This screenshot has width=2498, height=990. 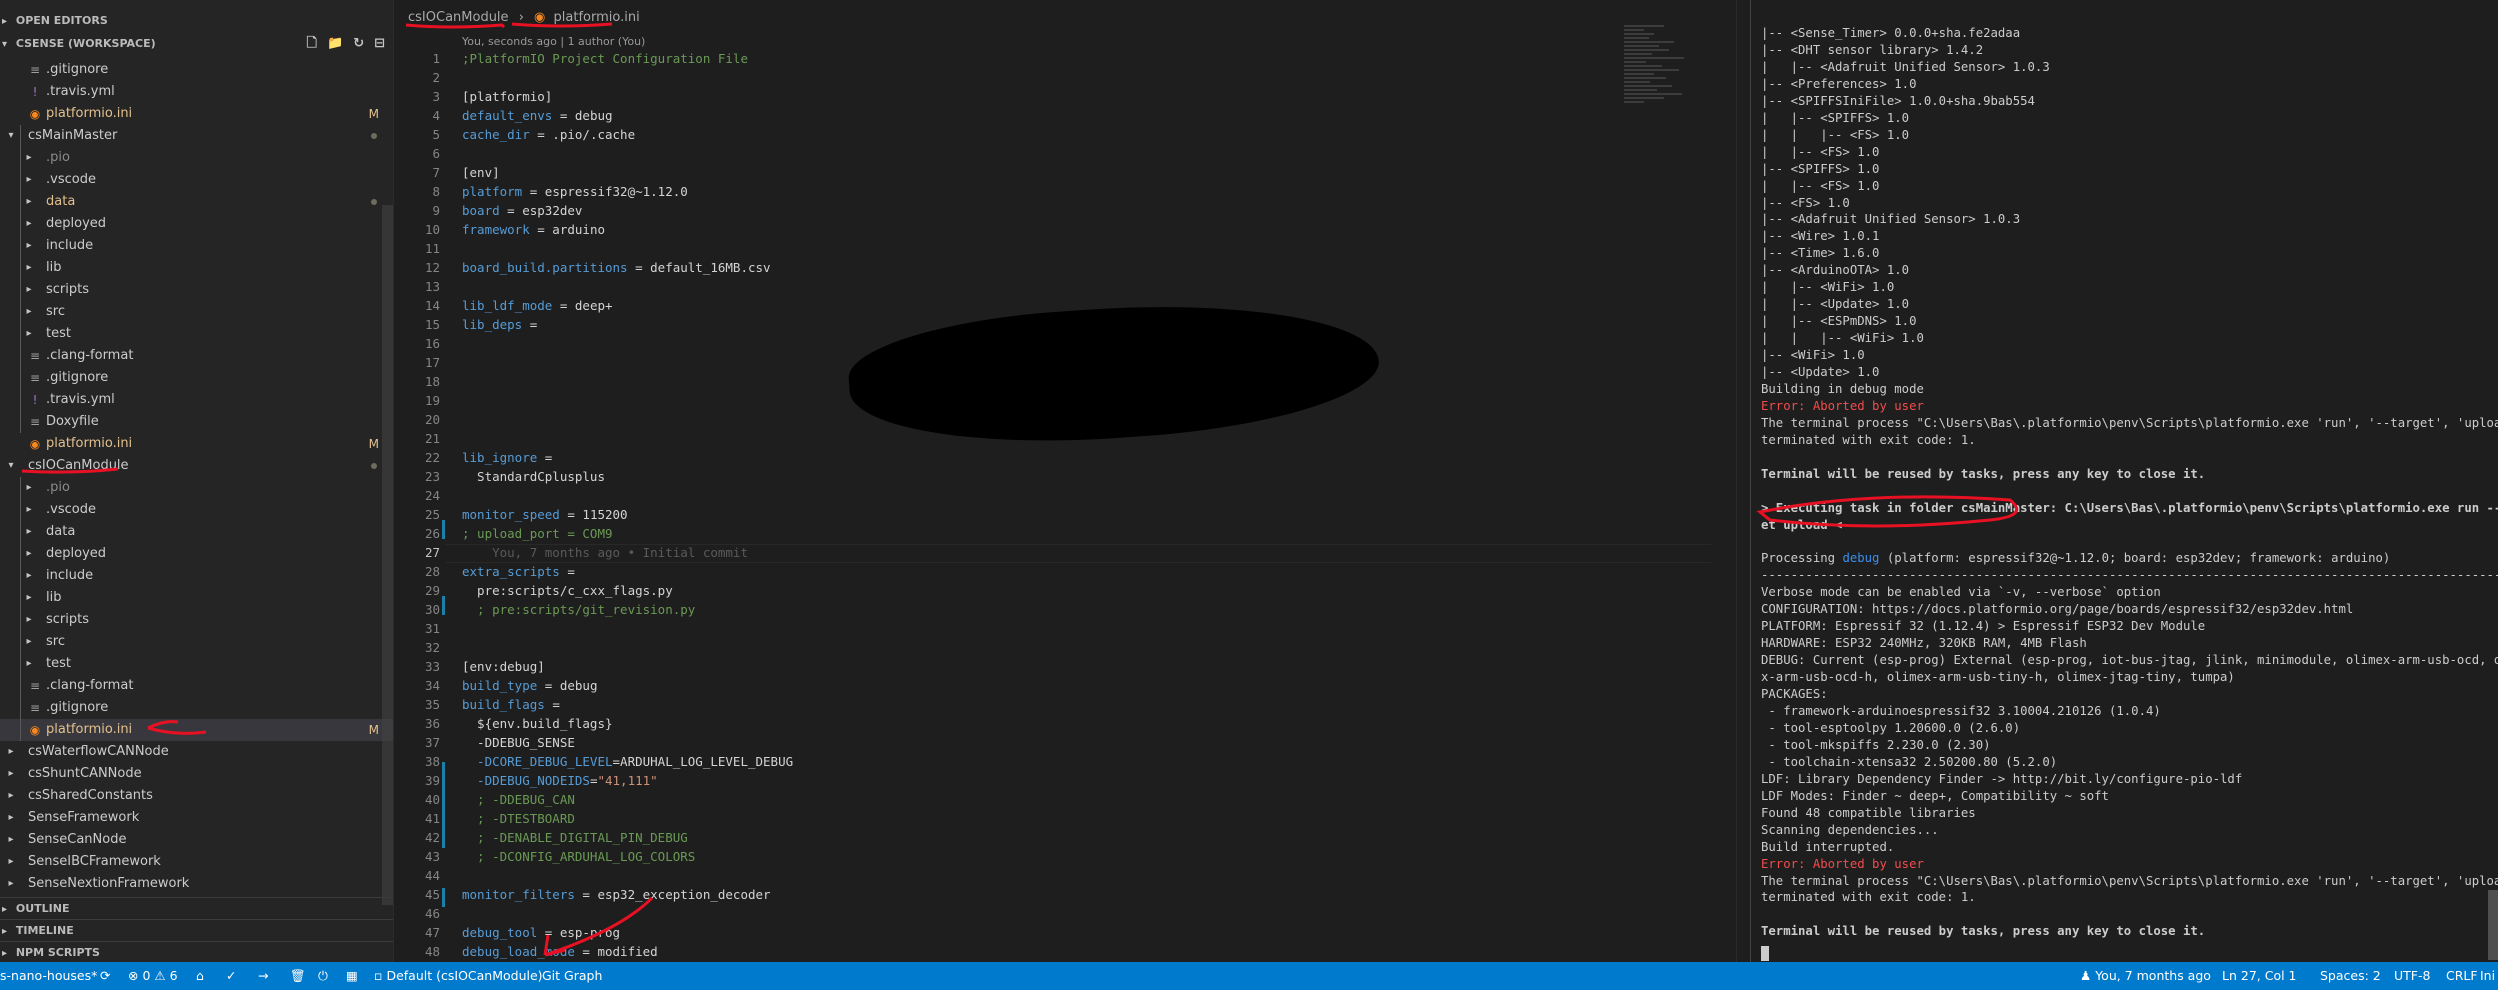 What do you see at coordinates (553, 41) in the screenshot?
I see `git-codelens: You, seconds ago | 1 author (You)` at bounding box center [553, 41].